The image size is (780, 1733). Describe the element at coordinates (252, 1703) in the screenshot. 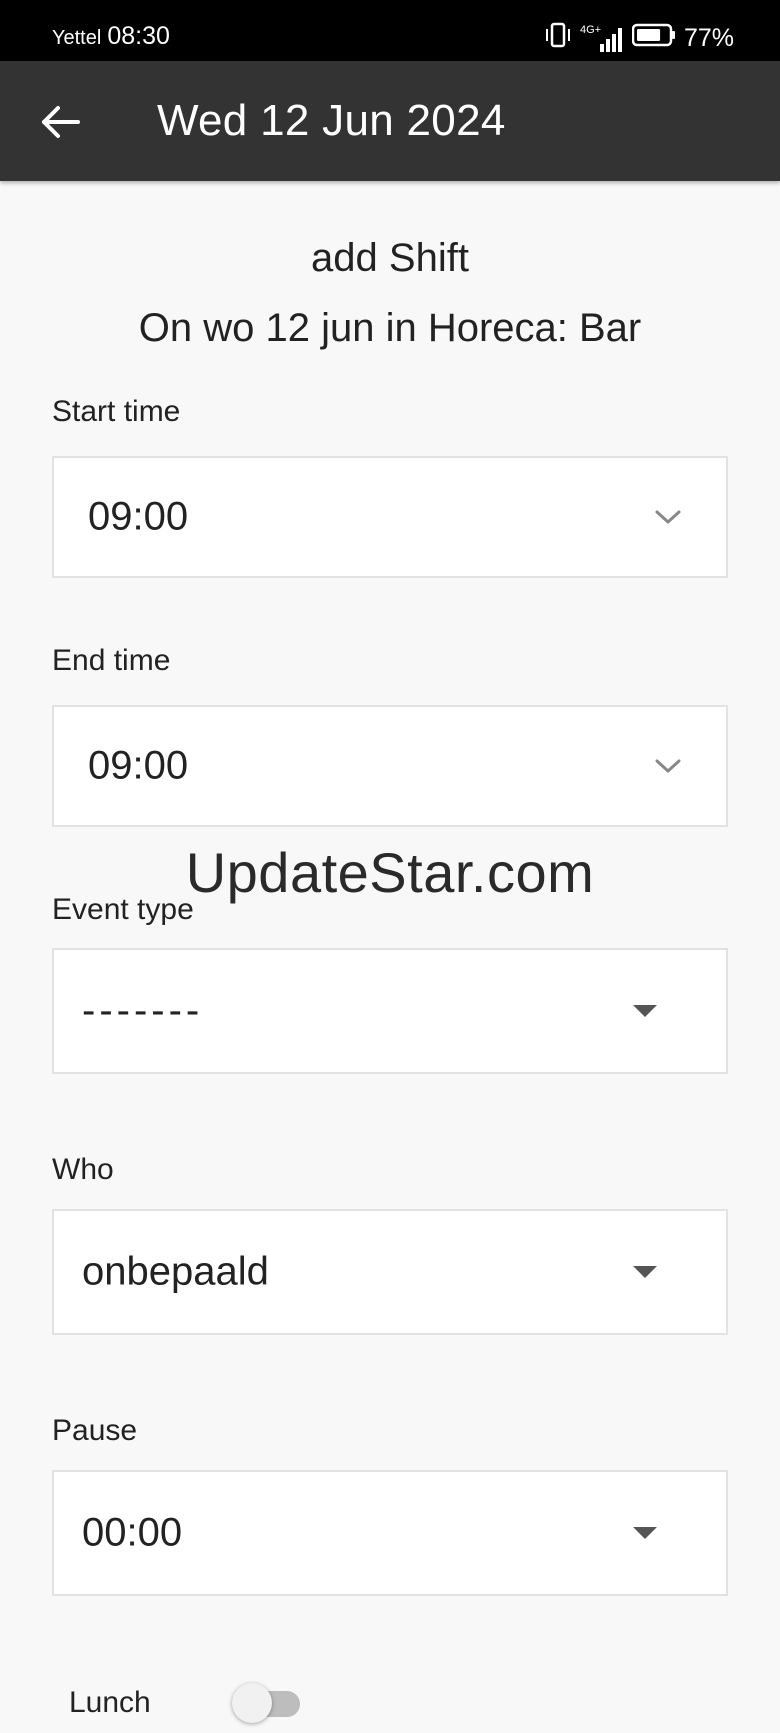

I see `toggle-thumb` at that location.